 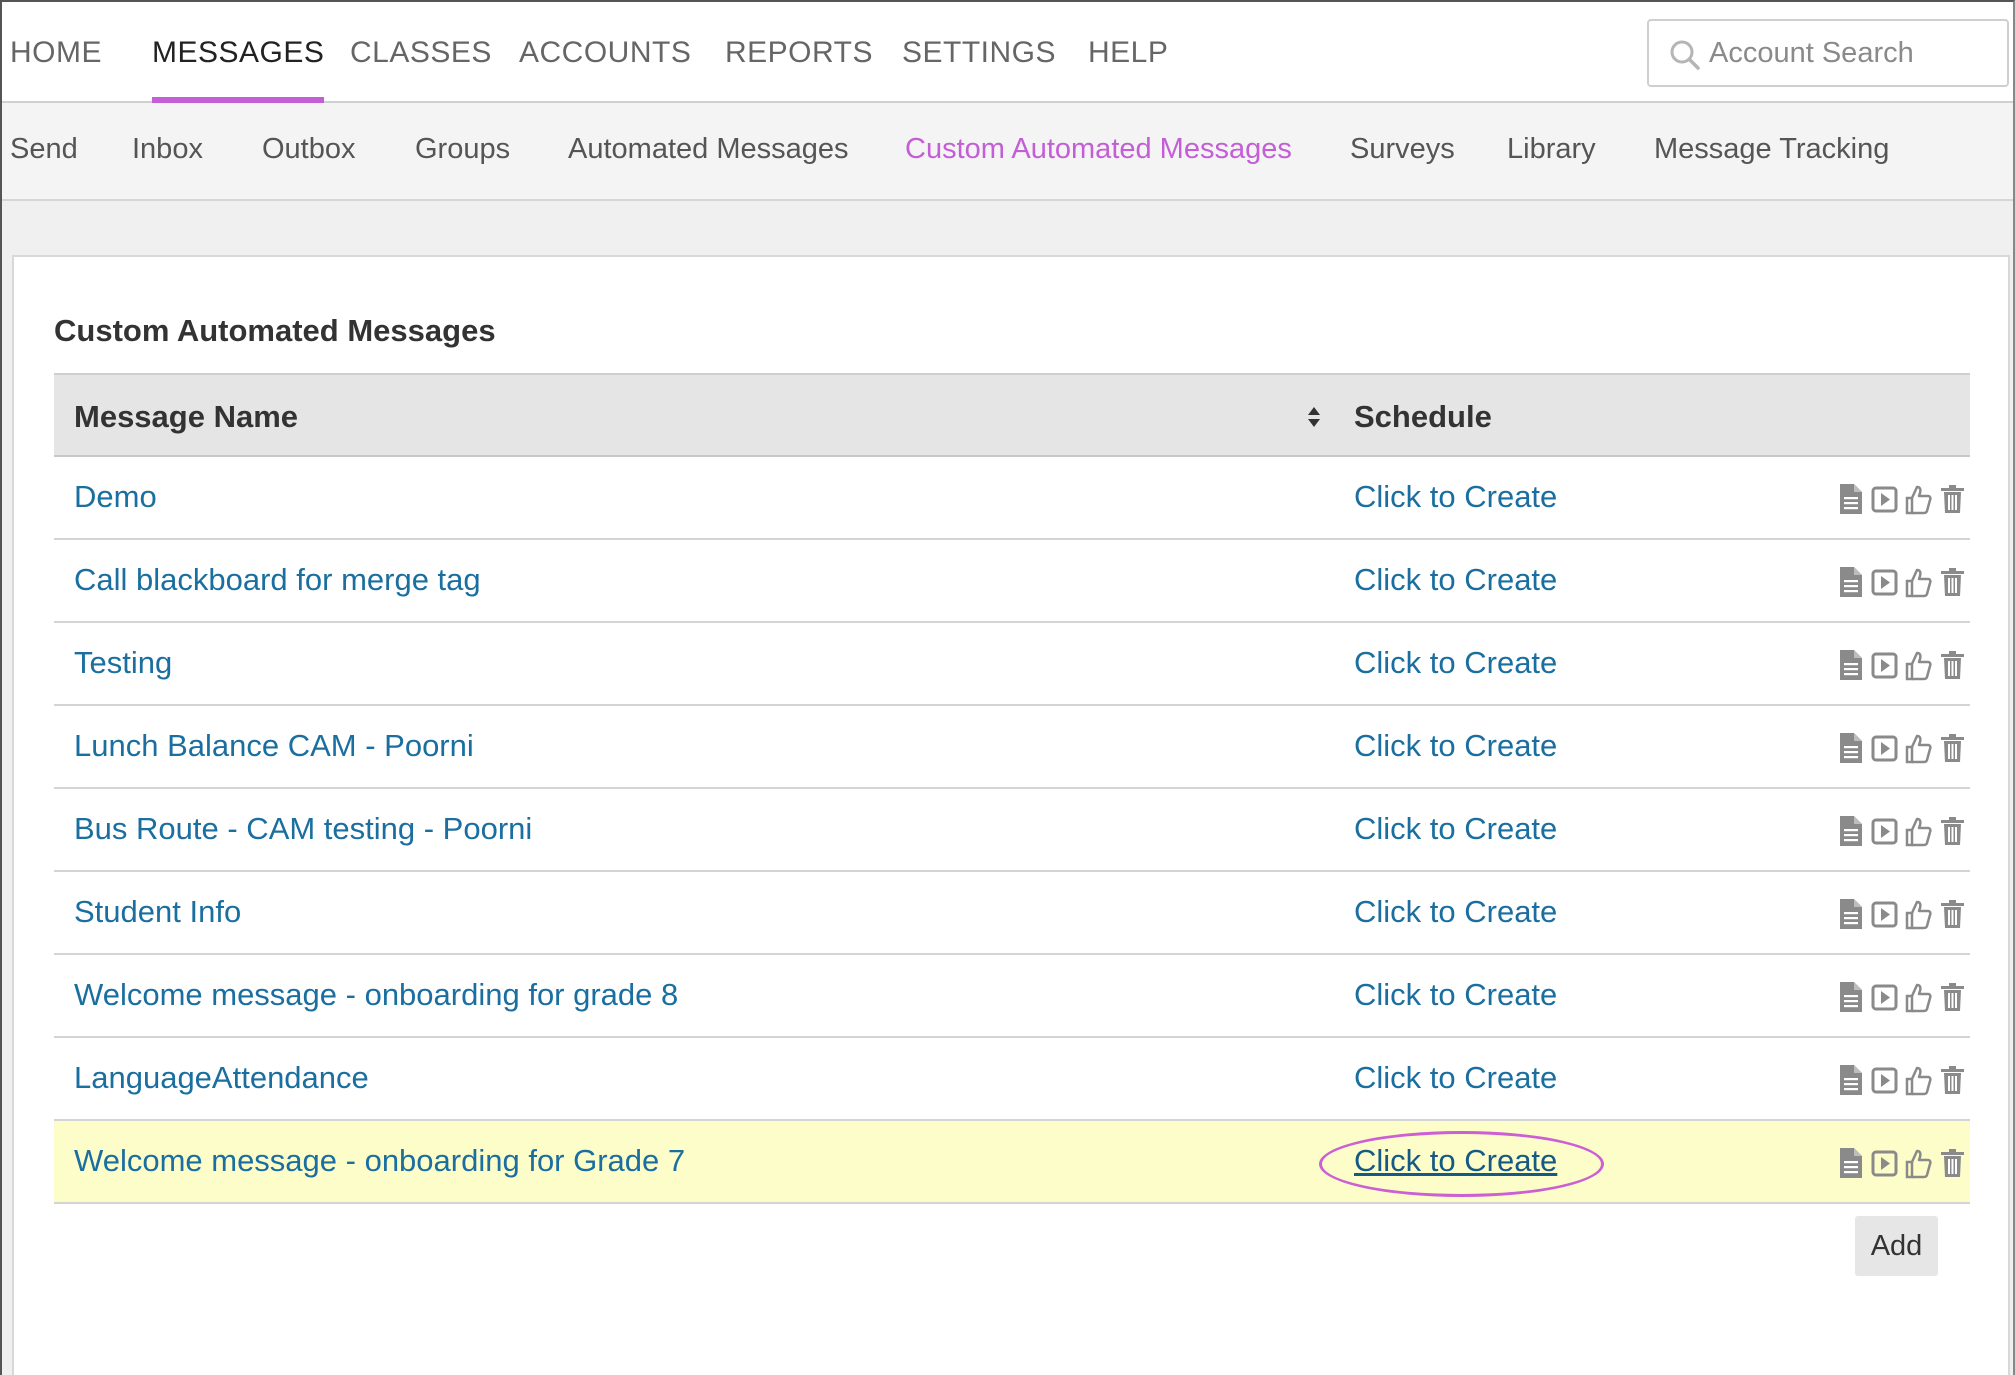 What do you see at coordinates (309, 149) in the screenshot?
I see `subnav-outbox: Outbox` at bounding box center [309, 149].